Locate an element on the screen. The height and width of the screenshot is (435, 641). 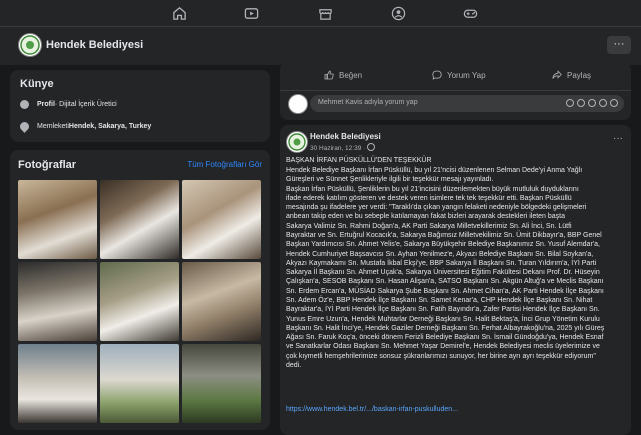
page-menu-button: ··· is located at coordinates (619, 45).